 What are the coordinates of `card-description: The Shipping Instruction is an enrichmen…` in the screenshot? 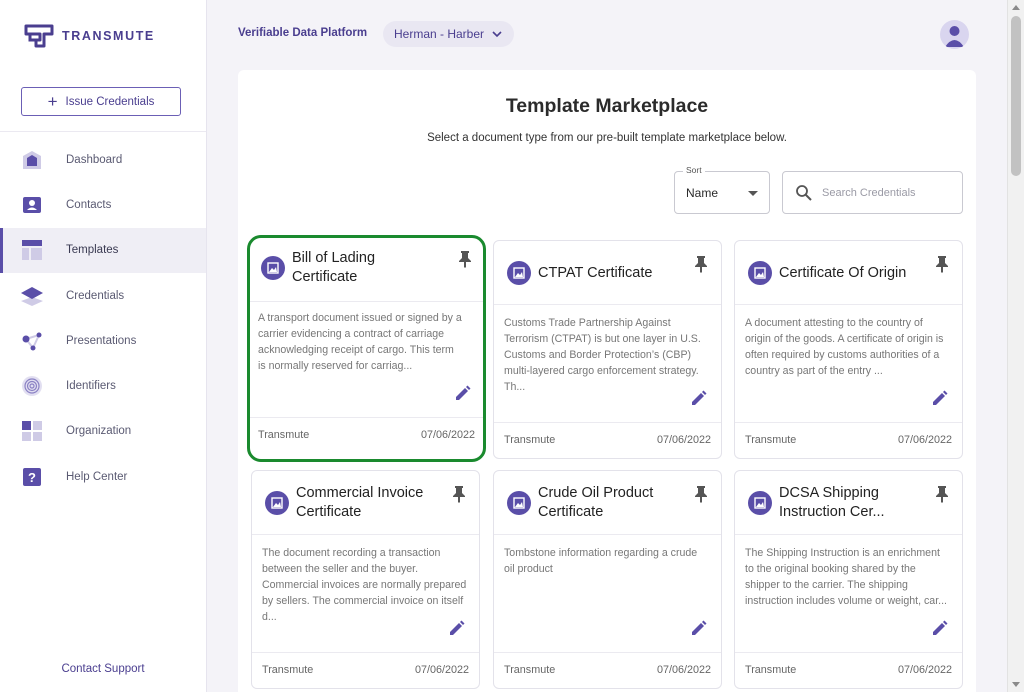 It's located at (846, 577).